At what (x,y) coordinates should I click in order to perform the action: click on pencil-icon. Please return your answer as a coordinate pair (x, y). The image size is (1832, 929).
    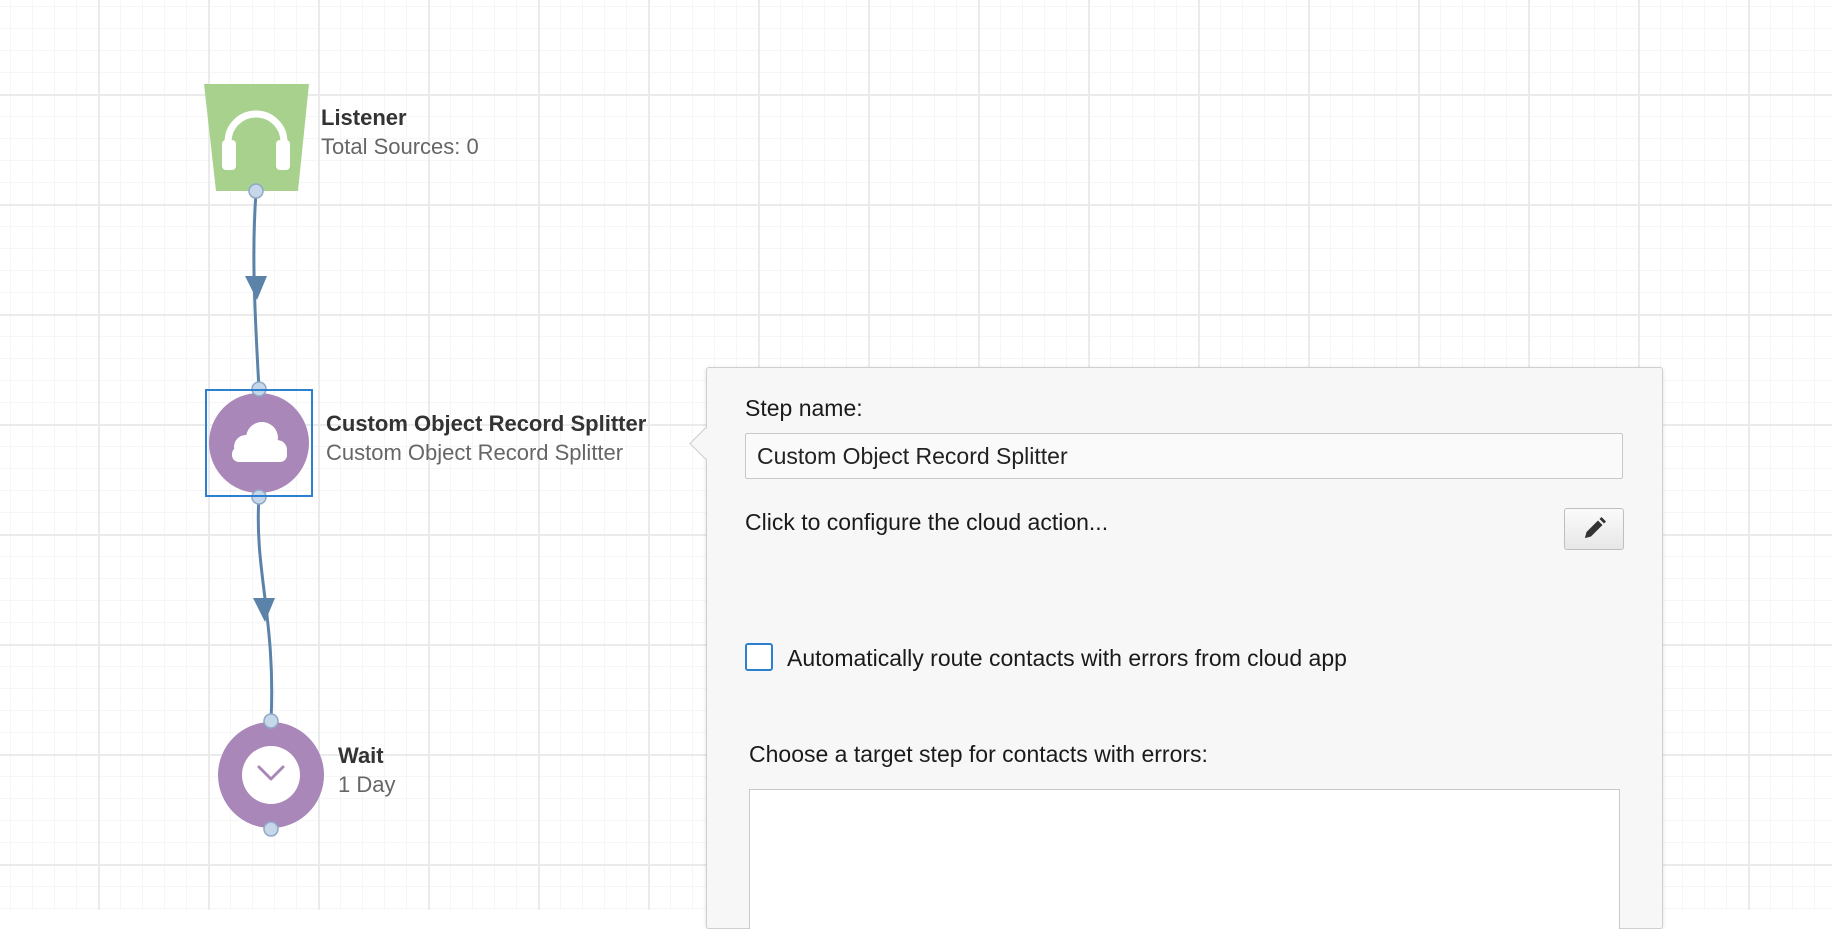
    Looking at the image, I should click on (1595, 527).